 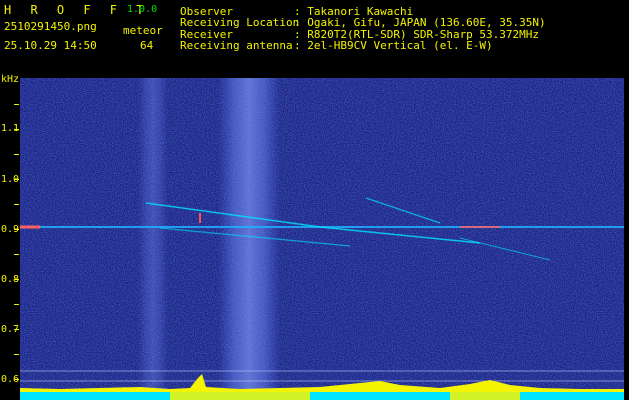 What do you see at coordinates (147, 45) in the screenshot?
I see `meteor-count: 64` at bounding box center [147, 45].